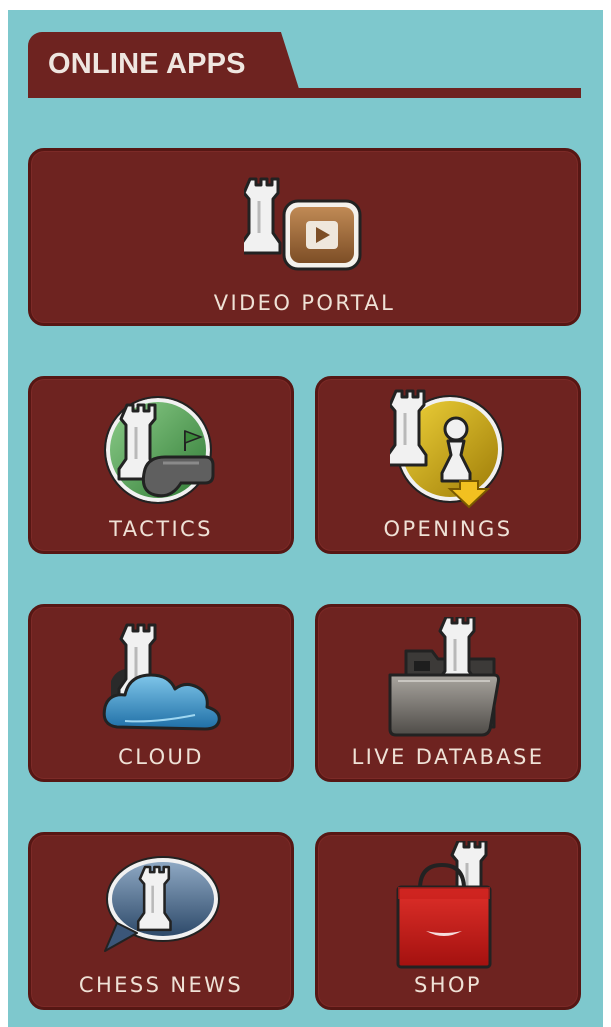  Describe the element at coordinates (444, 677) in the screenshot. I see `rook-folder-icon` at that location.